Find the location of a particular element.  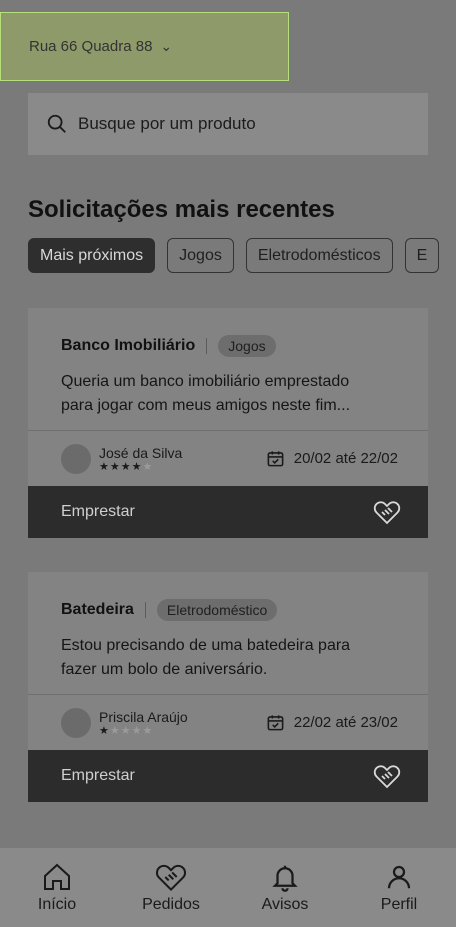

filter-chip-eletrodomesticos: Eletrodomésticos is located at coordinates (319, 255).